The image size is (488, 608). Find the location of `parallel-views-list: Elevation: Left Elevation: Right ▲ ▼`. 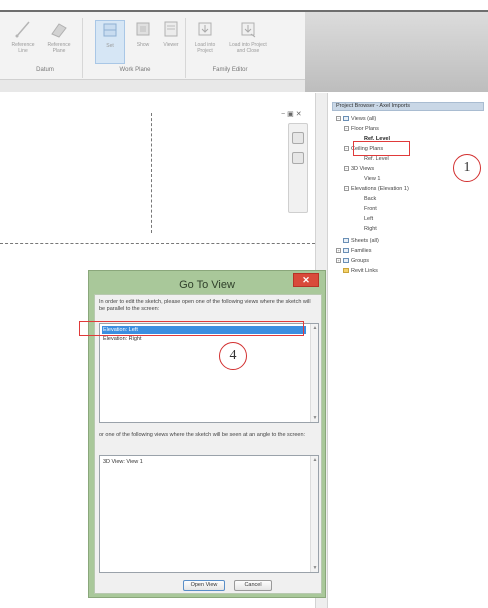

parallel-views-list: Elevation: Left Elevation: Right ▲ ▼ is located at coordinates (209, 373).